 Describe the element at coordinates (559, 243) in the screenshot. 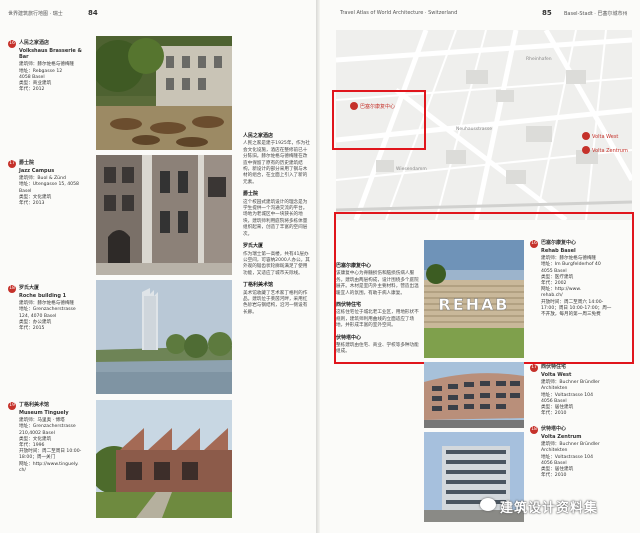

I see `entry-name-cn: 巴塞尔康复中心` at that location.